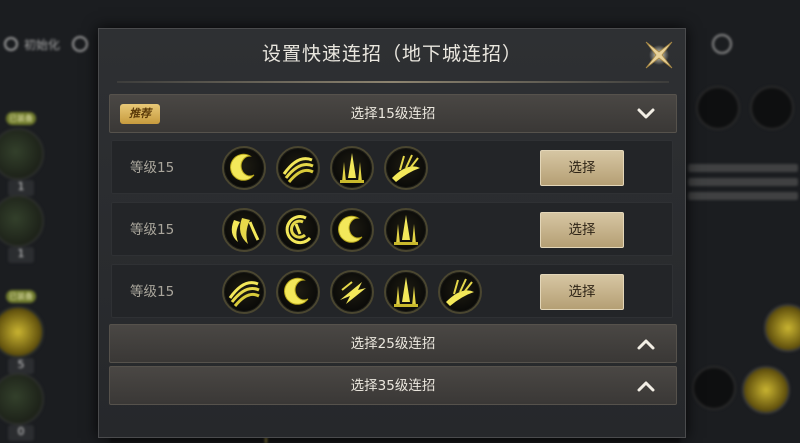 This screenshot has height=443, width=800. I want to click on section-header-lv15: 推荐 选择15级连招, so click(393, 113).